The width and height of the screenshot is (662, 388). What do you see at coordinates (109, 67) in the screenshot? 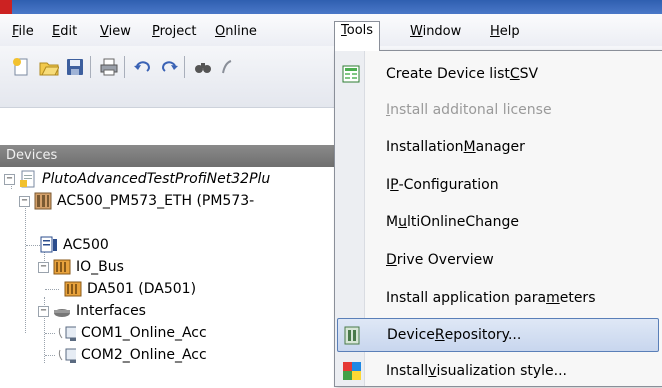
I see `print-icon` at bounding box center [109, 67].